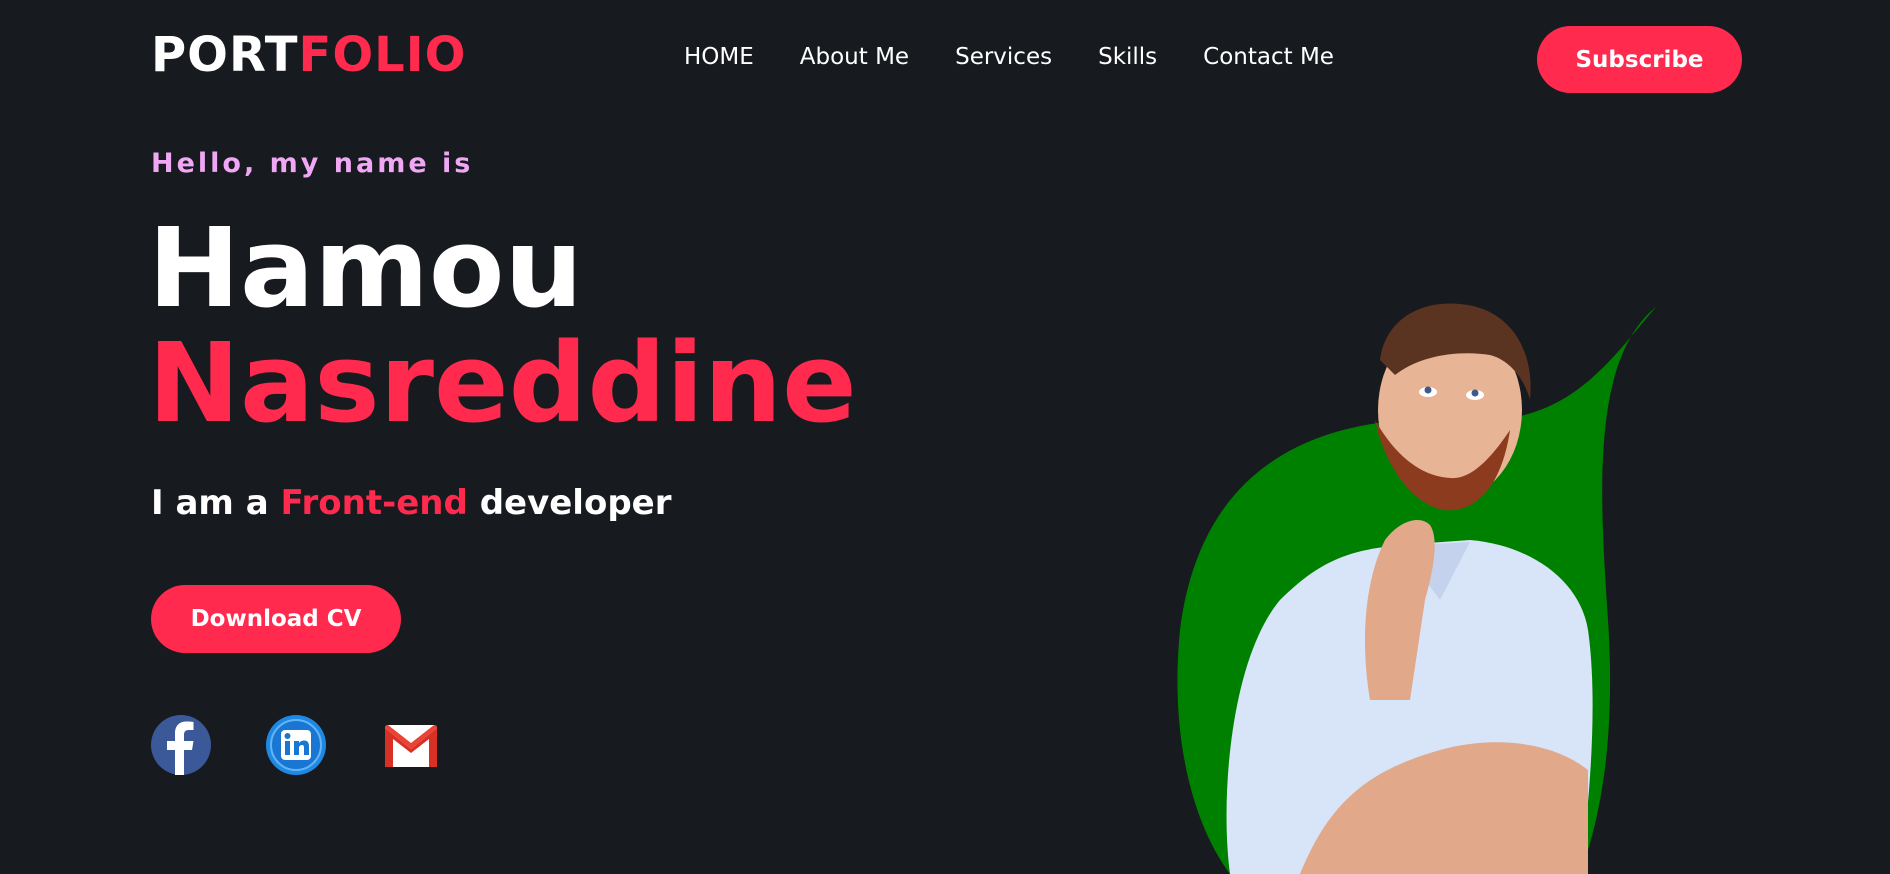 The image size is (1890, 874). Describe the element at coordinates (312, 163) in the screenshot. I see `greeting-text: Hello, my name is` at that location.